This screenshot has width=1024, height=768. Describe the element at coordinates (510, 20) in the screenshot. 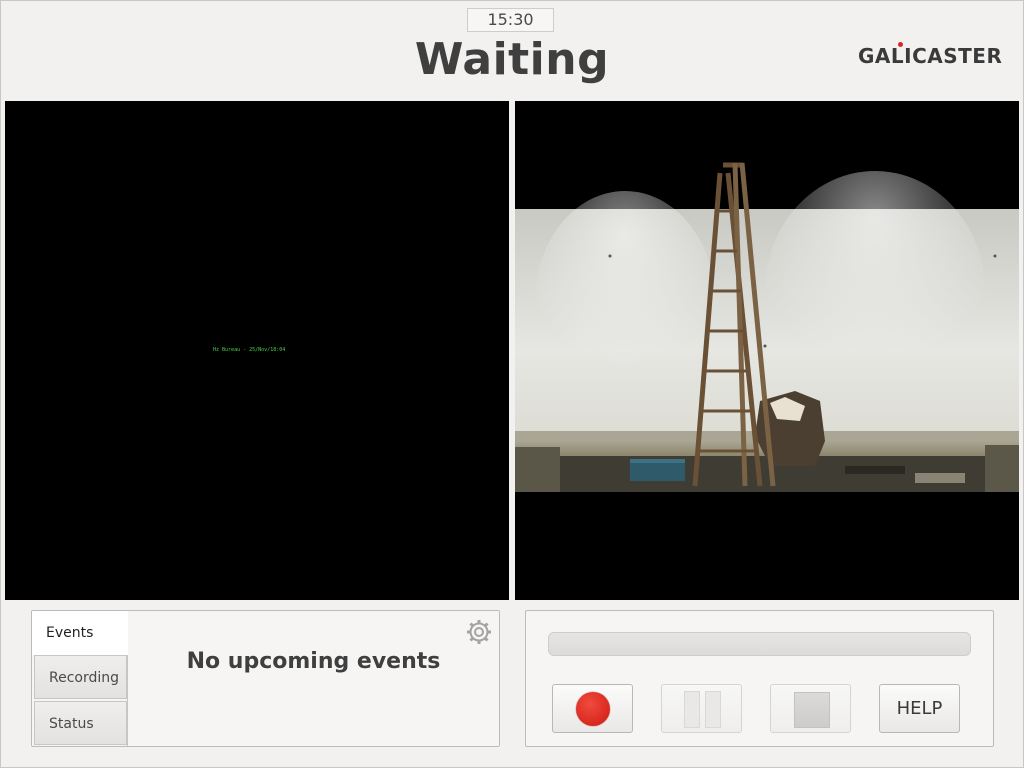

I see `clock: 15:30` at that location.